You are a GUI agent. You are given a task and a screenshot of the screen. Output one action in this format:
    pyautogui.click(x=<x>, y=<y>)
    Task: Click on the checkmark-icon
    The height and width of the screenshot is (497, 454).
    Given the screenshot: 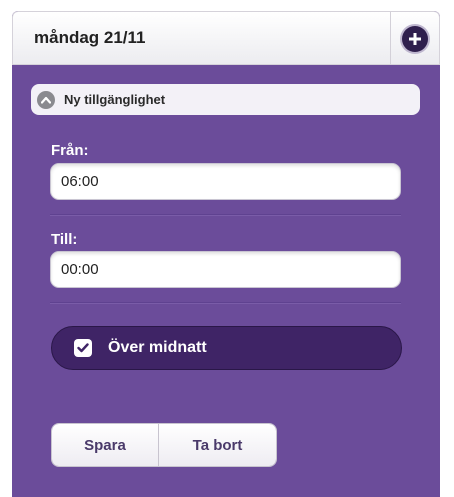 What is the action you would take?
    pyautogui.click(x=83, y=348)
    